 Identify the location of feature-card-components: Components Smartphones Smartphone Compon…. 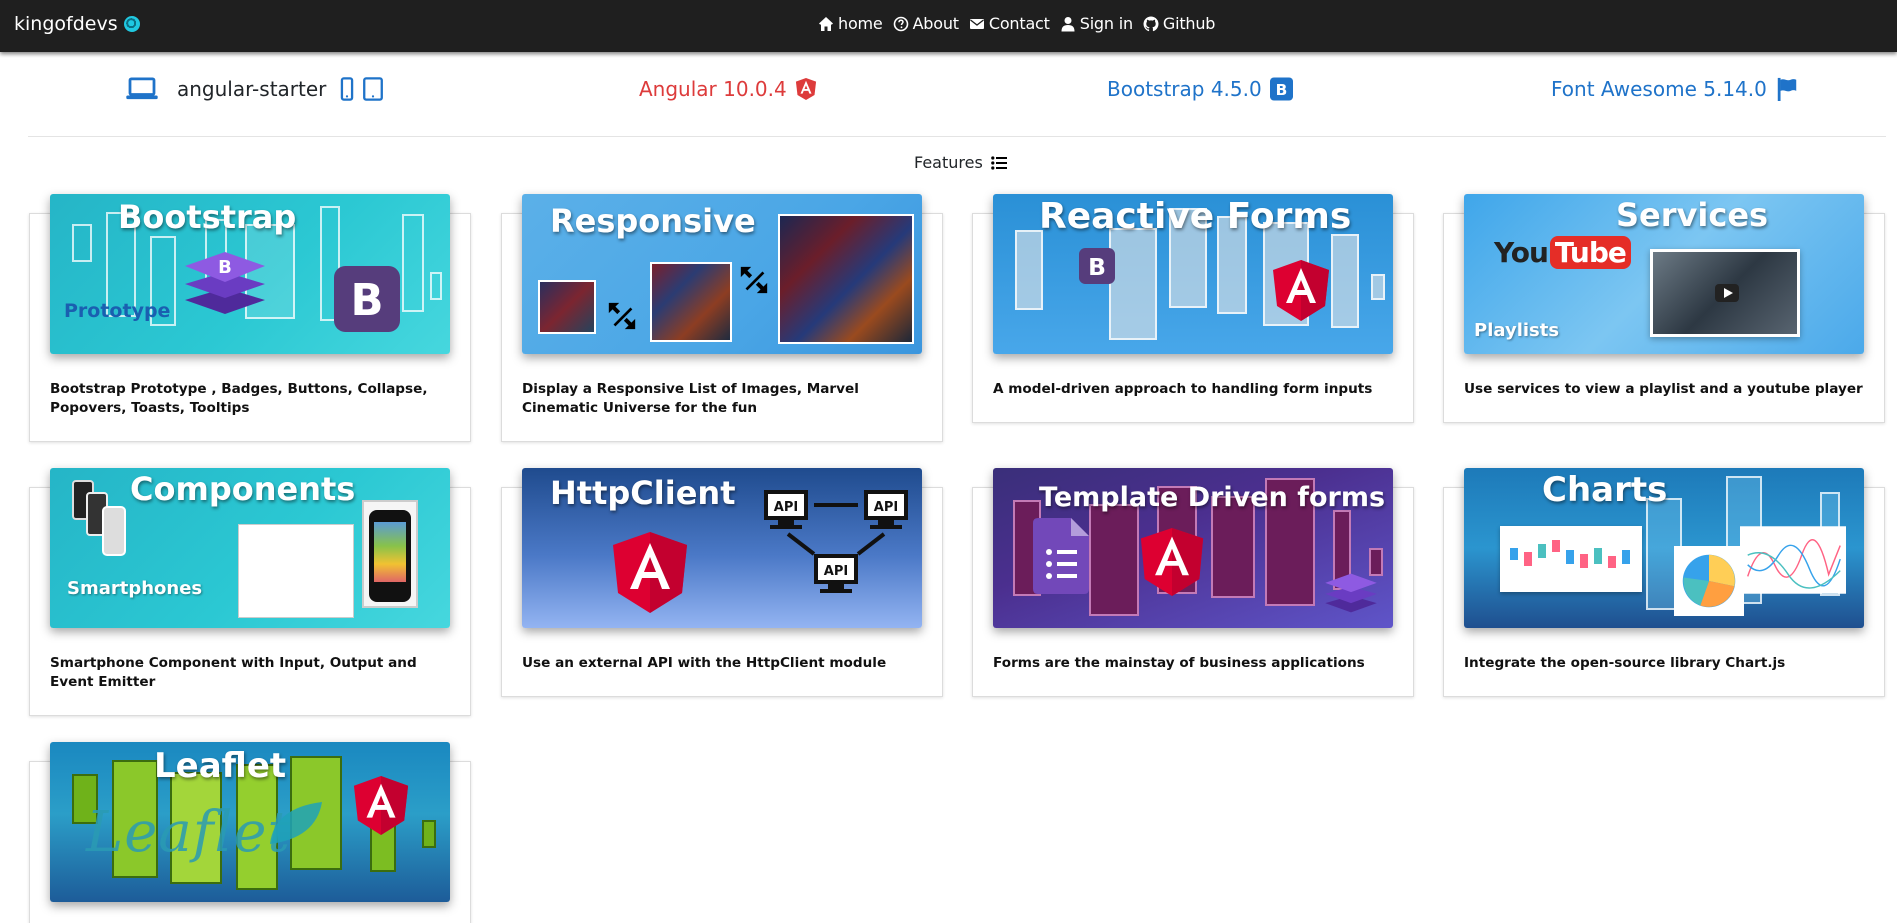
(250, 592).